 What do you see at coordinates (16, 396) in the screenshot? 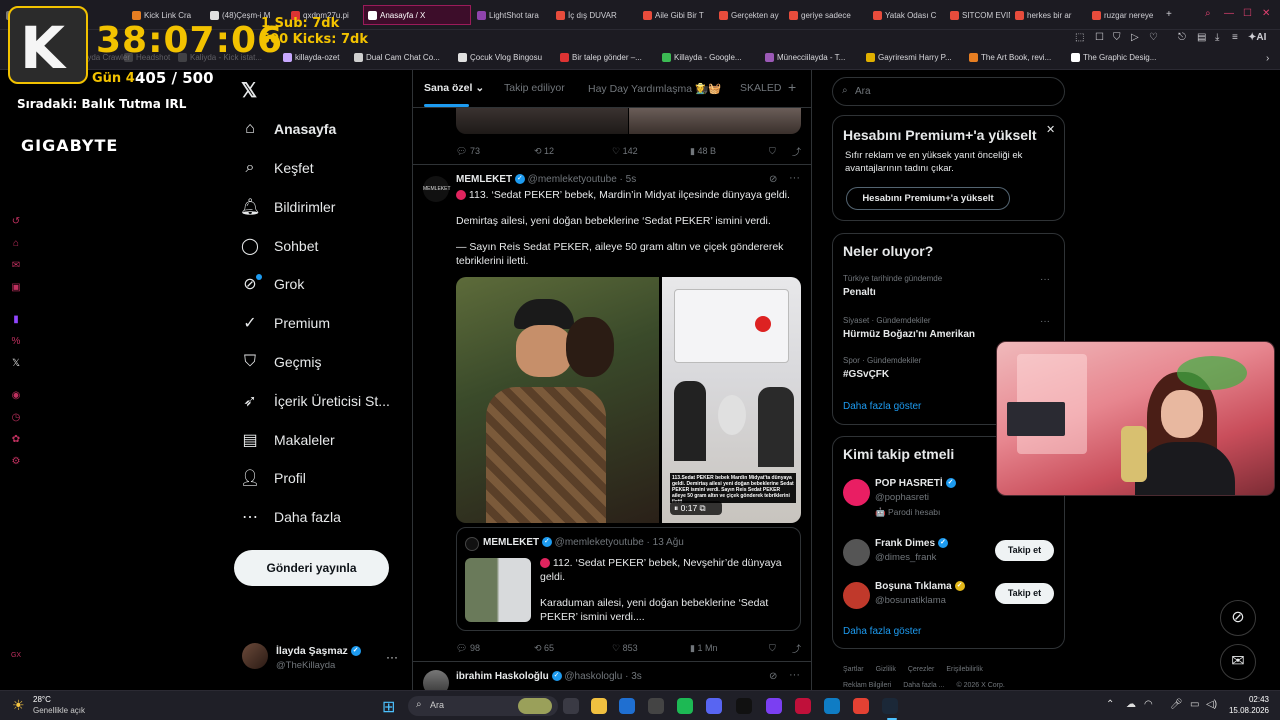
I see `record-icon: ◉` at bounding box center [16, 396].